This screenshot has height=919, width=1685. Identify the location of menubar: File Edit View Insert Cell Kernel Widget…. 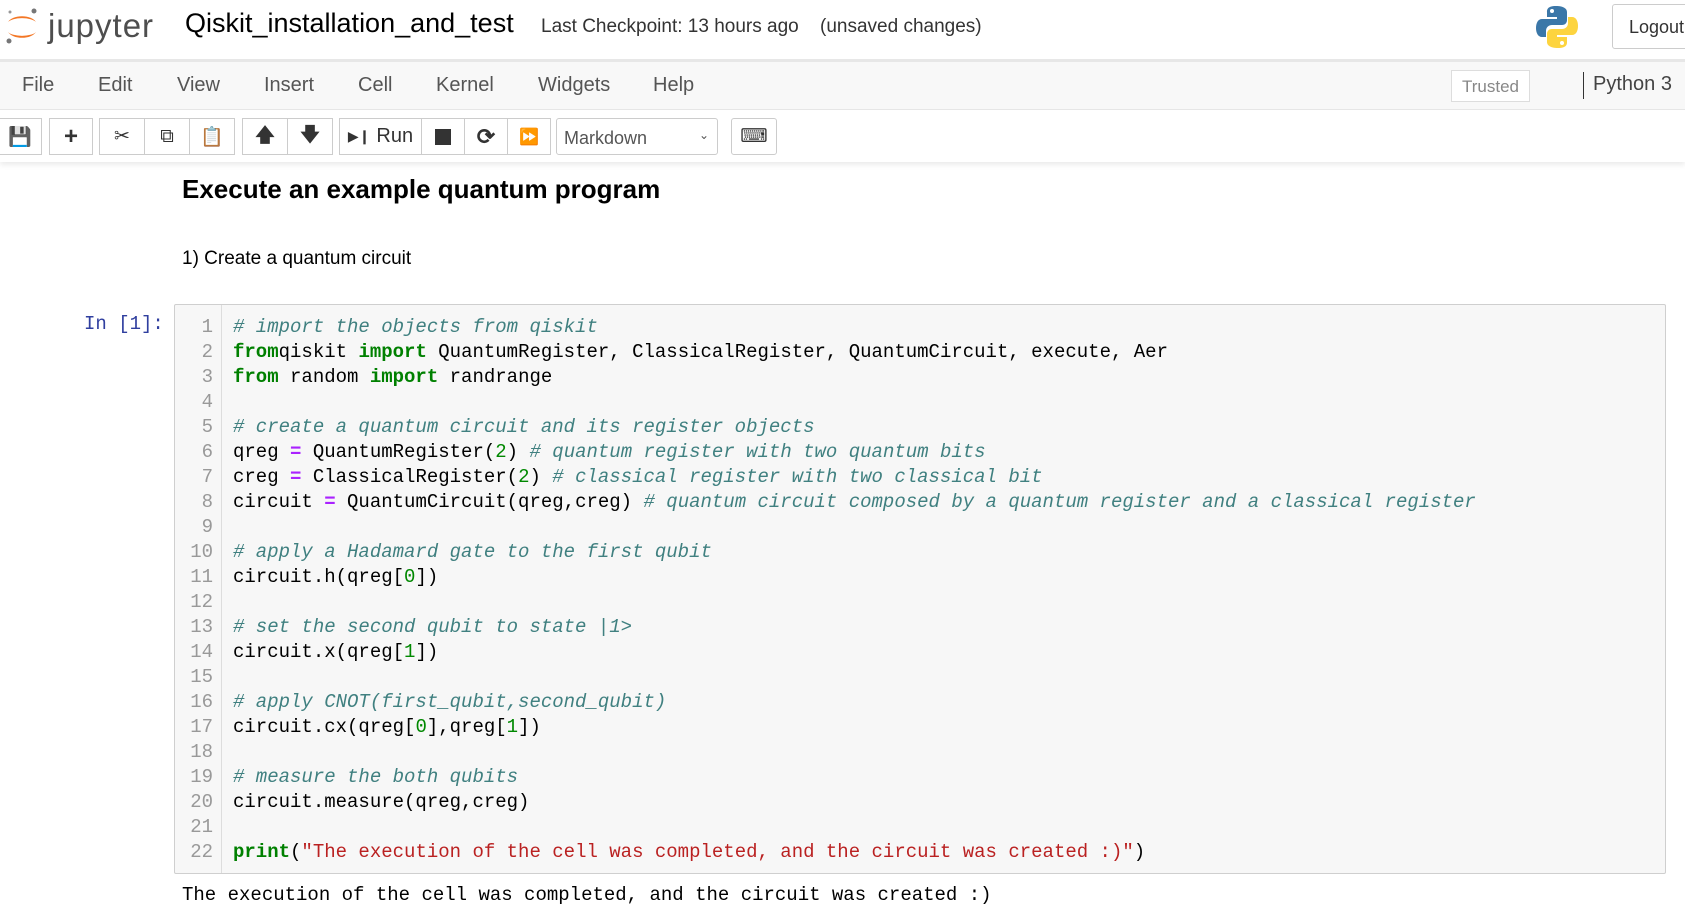
(842, 86).